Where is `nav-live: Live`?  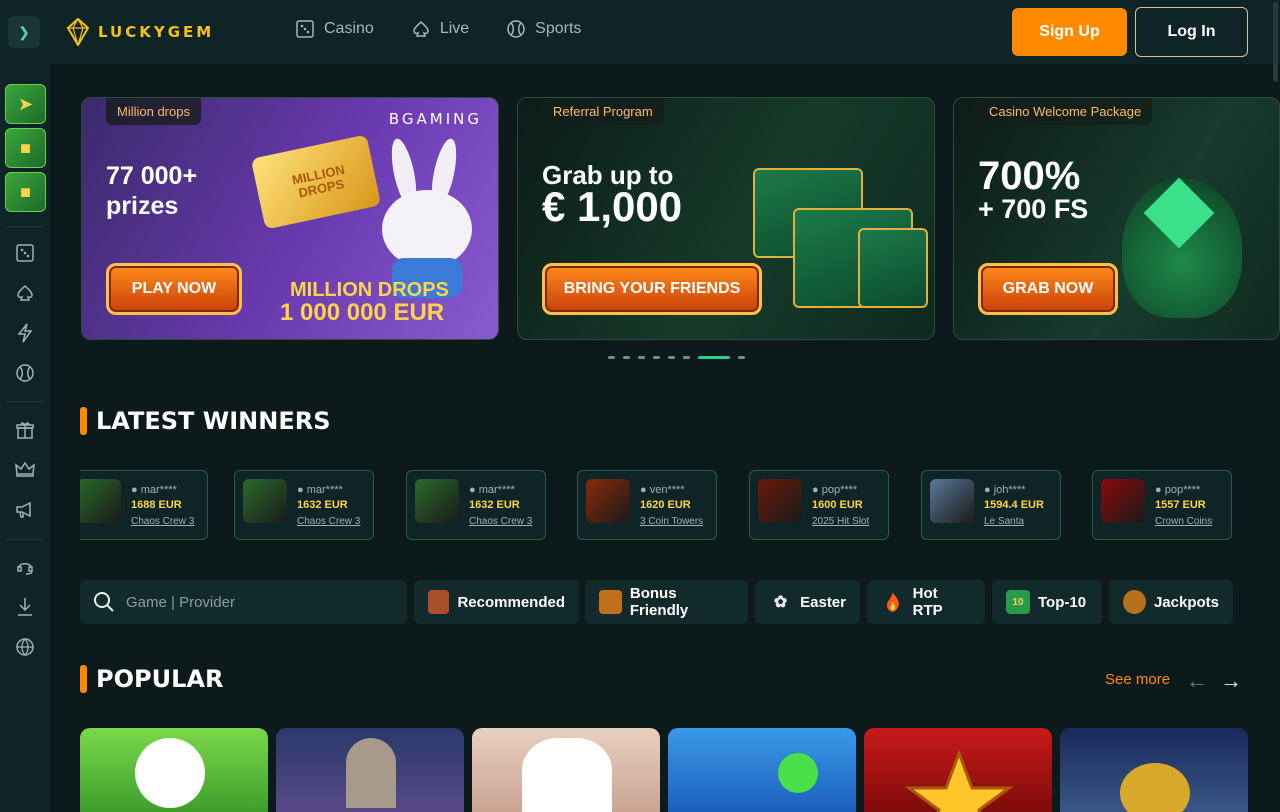 nav-live: Live is located at coordinates (440, 29).